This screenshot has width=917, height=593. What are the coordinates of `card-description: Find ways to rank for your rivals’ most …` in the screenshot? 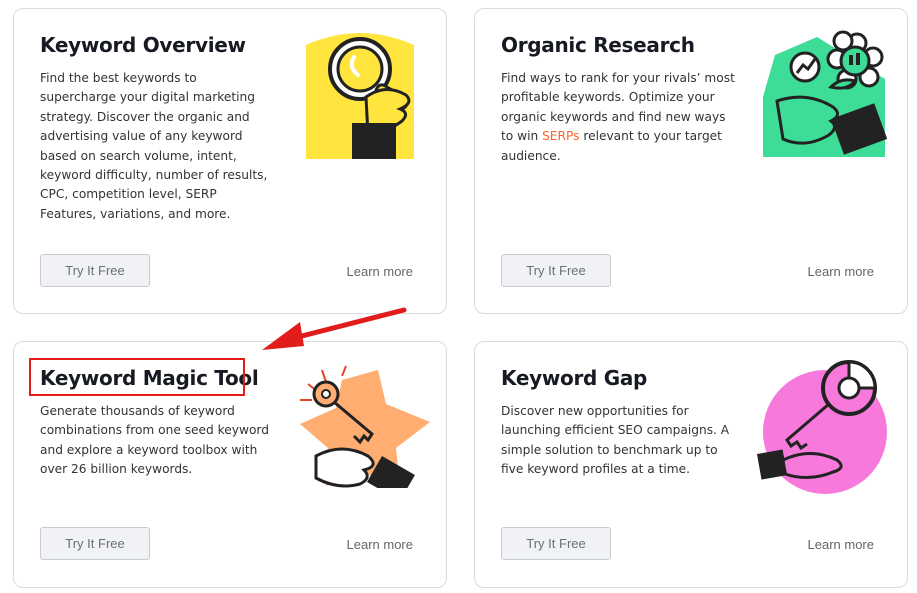 It's located at (618, 117).